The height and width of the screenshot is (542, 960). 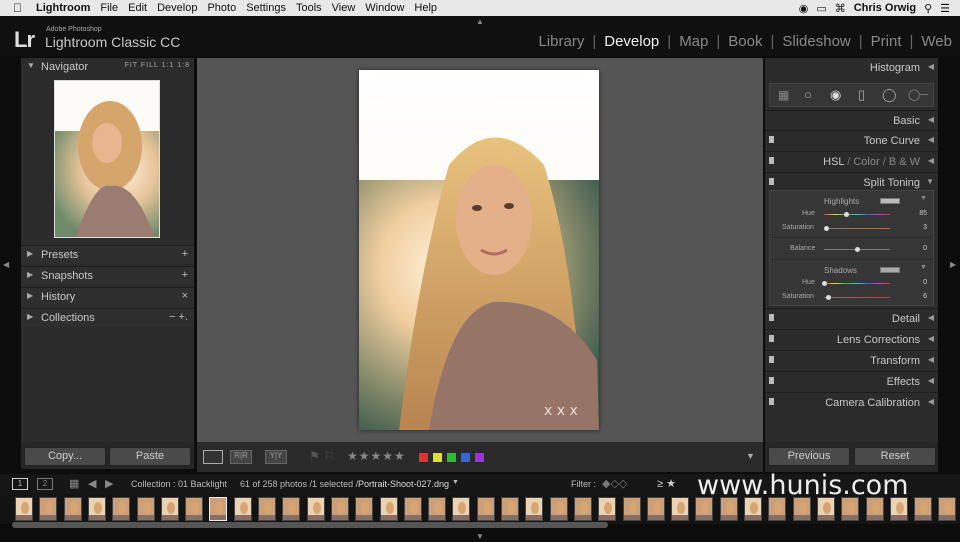 I want to click on navigator-header: ▼ Navigator FIT FILL 1:1 1:8, so click(x=107, y=67).